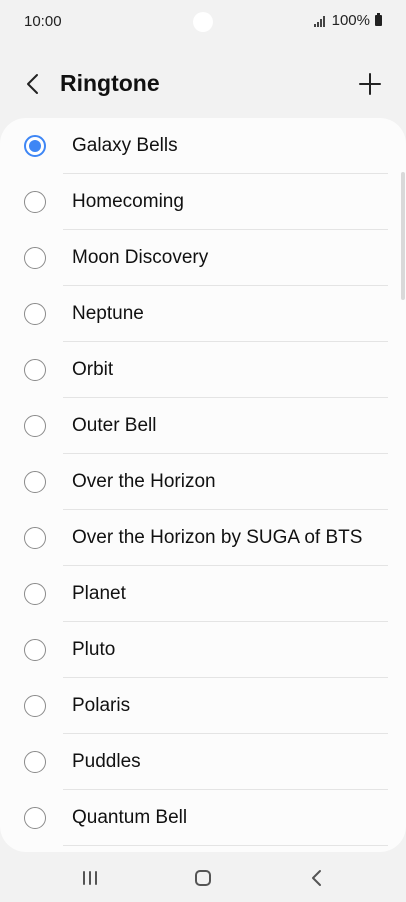 The image size is (406, 902). I want to click on list-item: Over the Horizon by SUGA of BTS, so click(203, 538).